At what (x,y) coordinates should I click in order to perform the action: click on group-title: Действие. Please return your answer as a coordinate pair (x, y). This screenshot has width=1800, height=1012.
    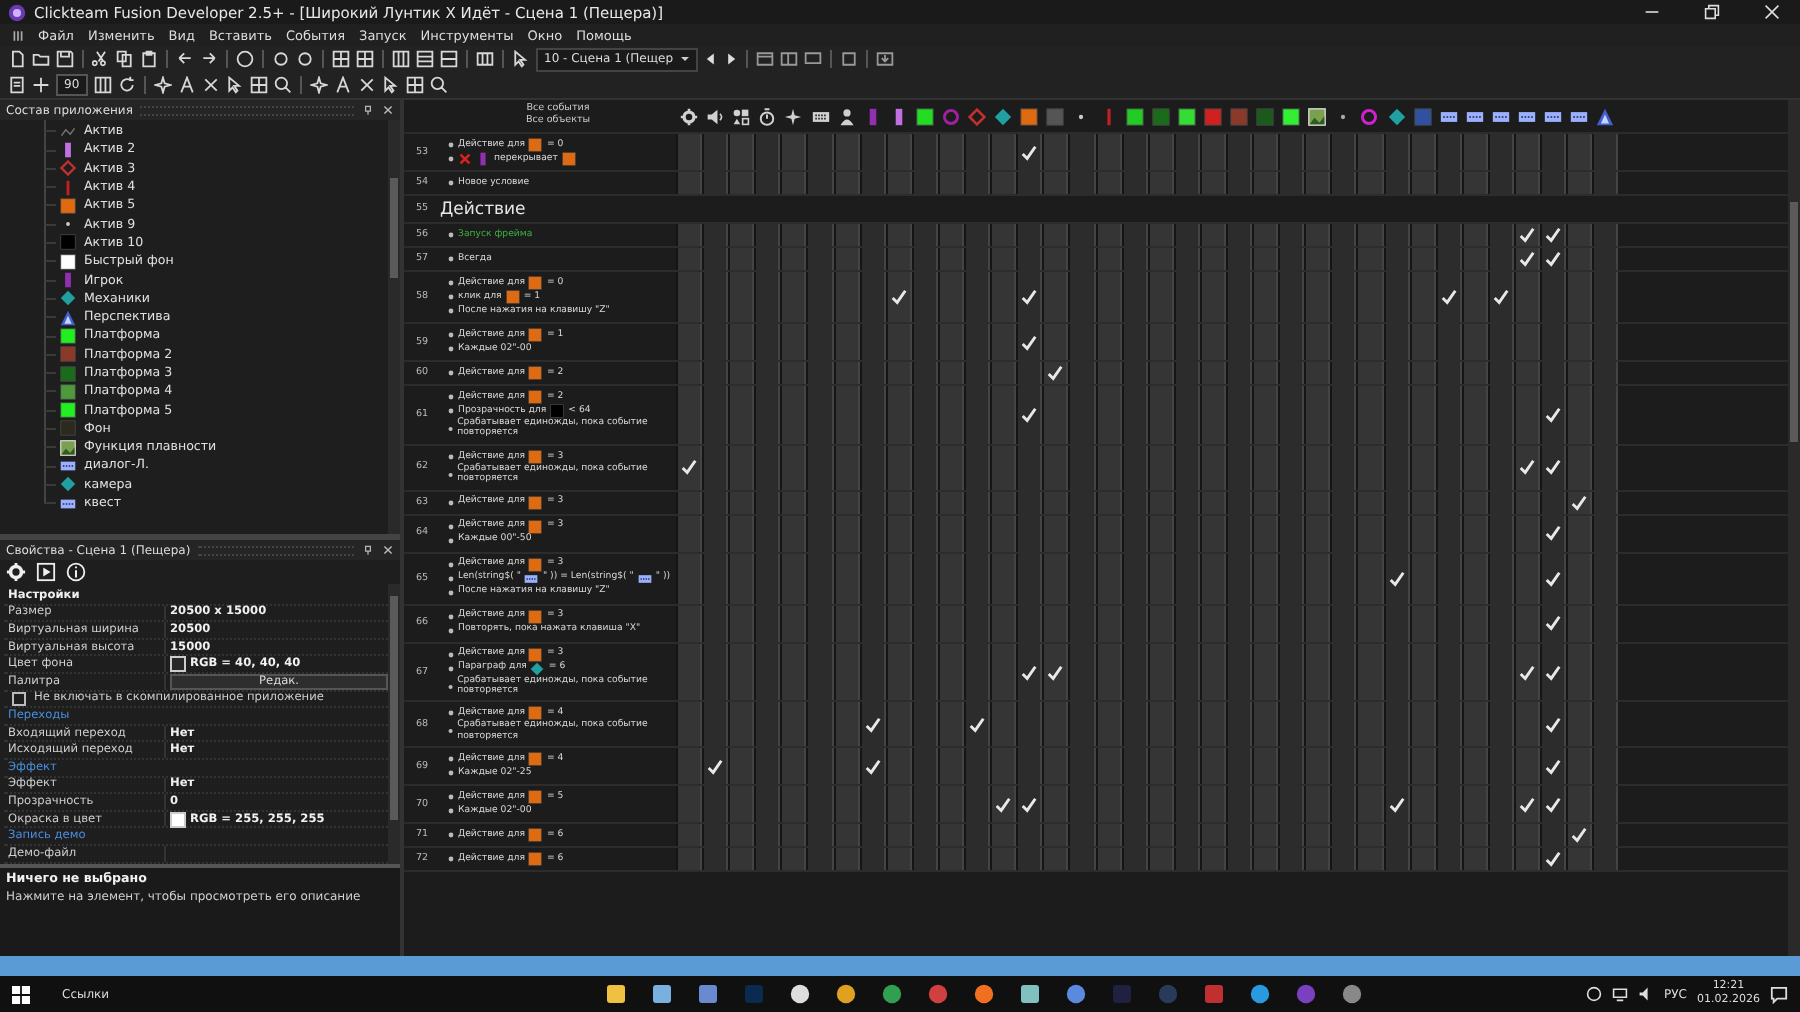
    Looking at the image, I should click on (483, 209).